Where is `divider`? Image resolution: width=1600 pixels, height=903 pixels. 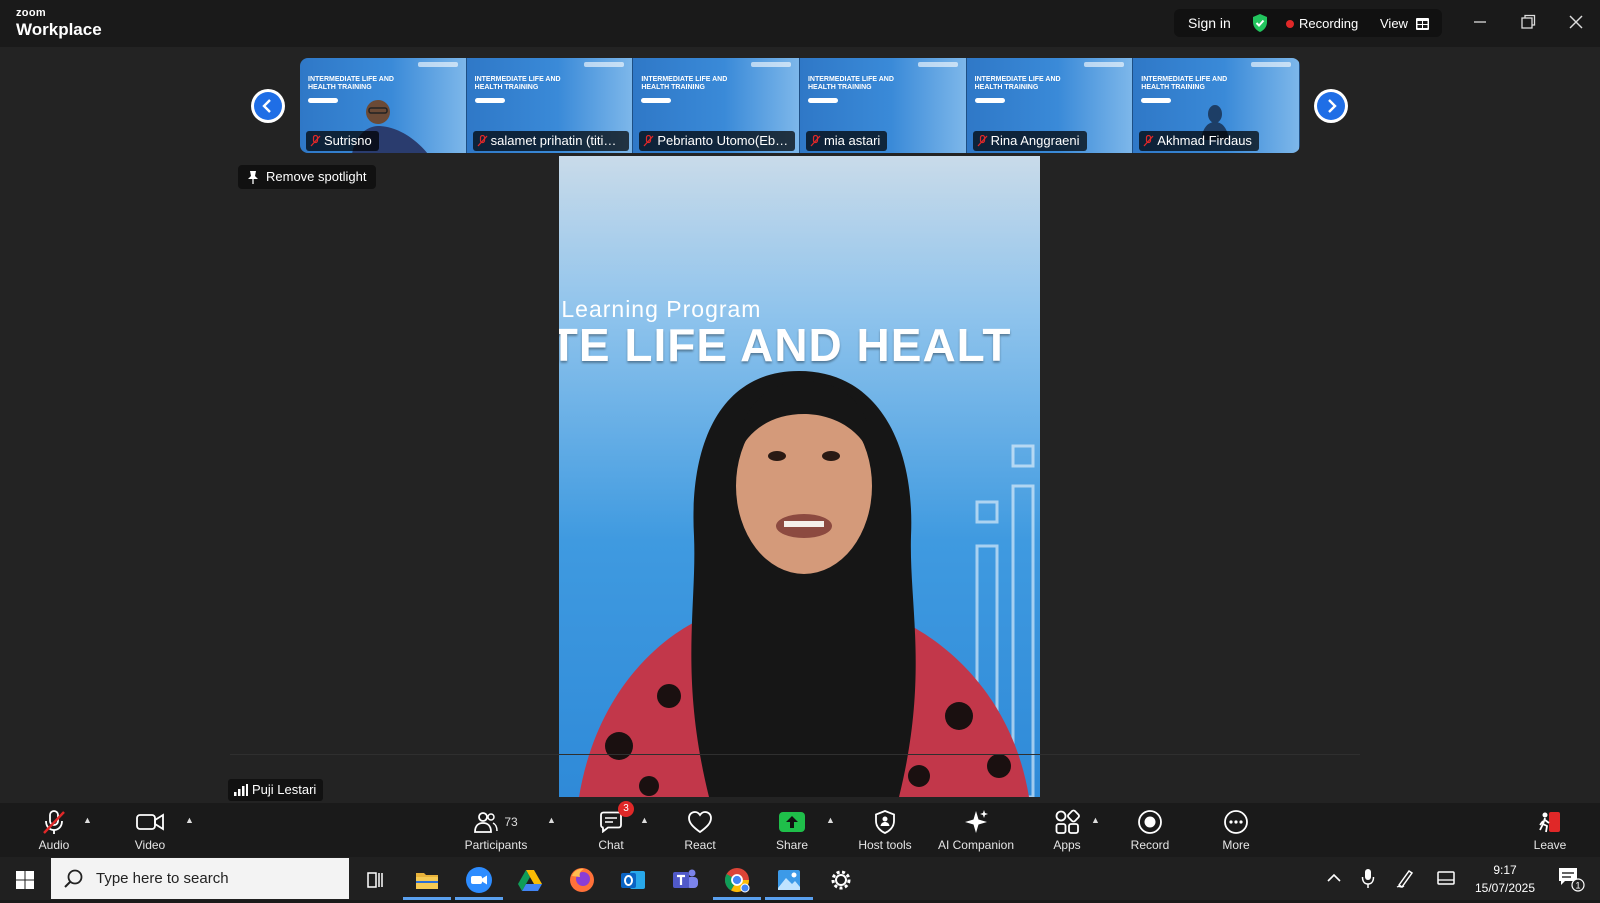
divider is located at coordinates (795, 754).